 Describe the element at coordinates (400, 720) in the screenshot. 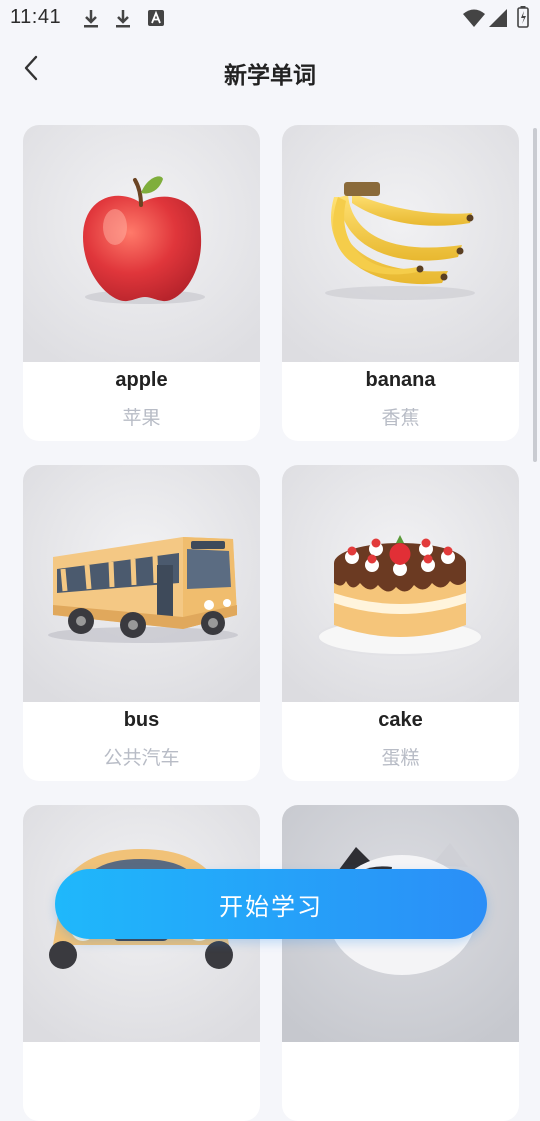

I see `card-word: cake` at that location.